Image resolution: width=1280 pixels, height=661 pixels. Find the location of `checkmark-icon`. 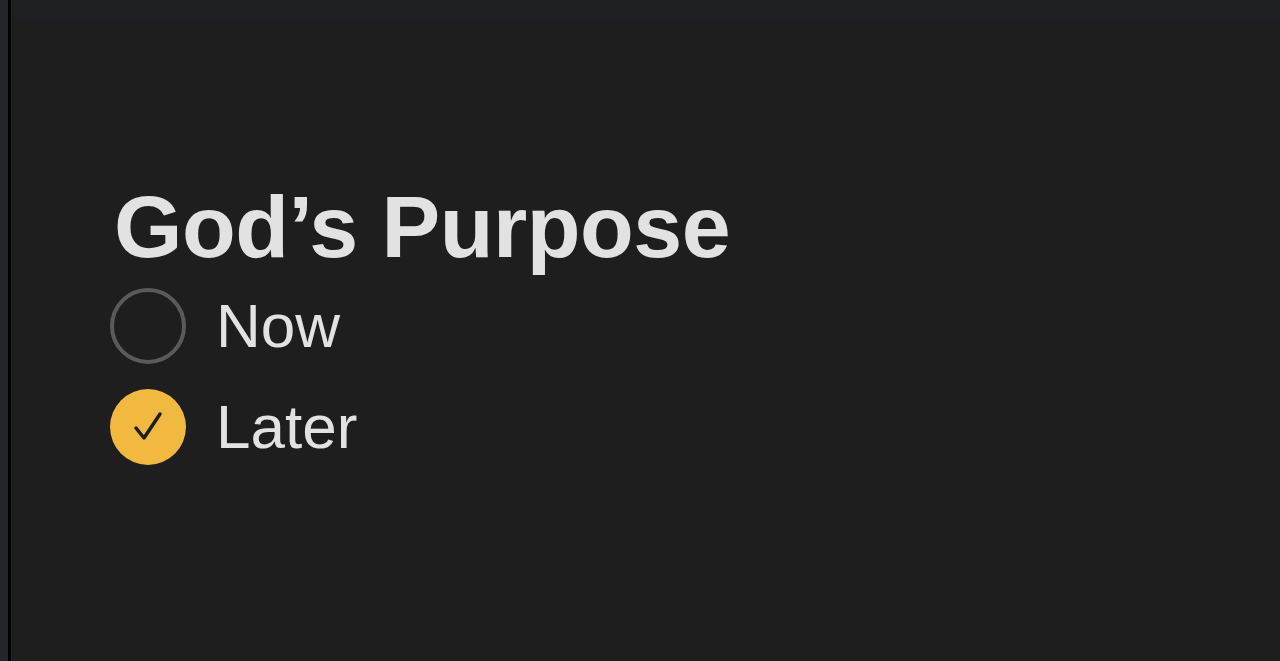

checkmark-icon is located at coordinates (148, 426).